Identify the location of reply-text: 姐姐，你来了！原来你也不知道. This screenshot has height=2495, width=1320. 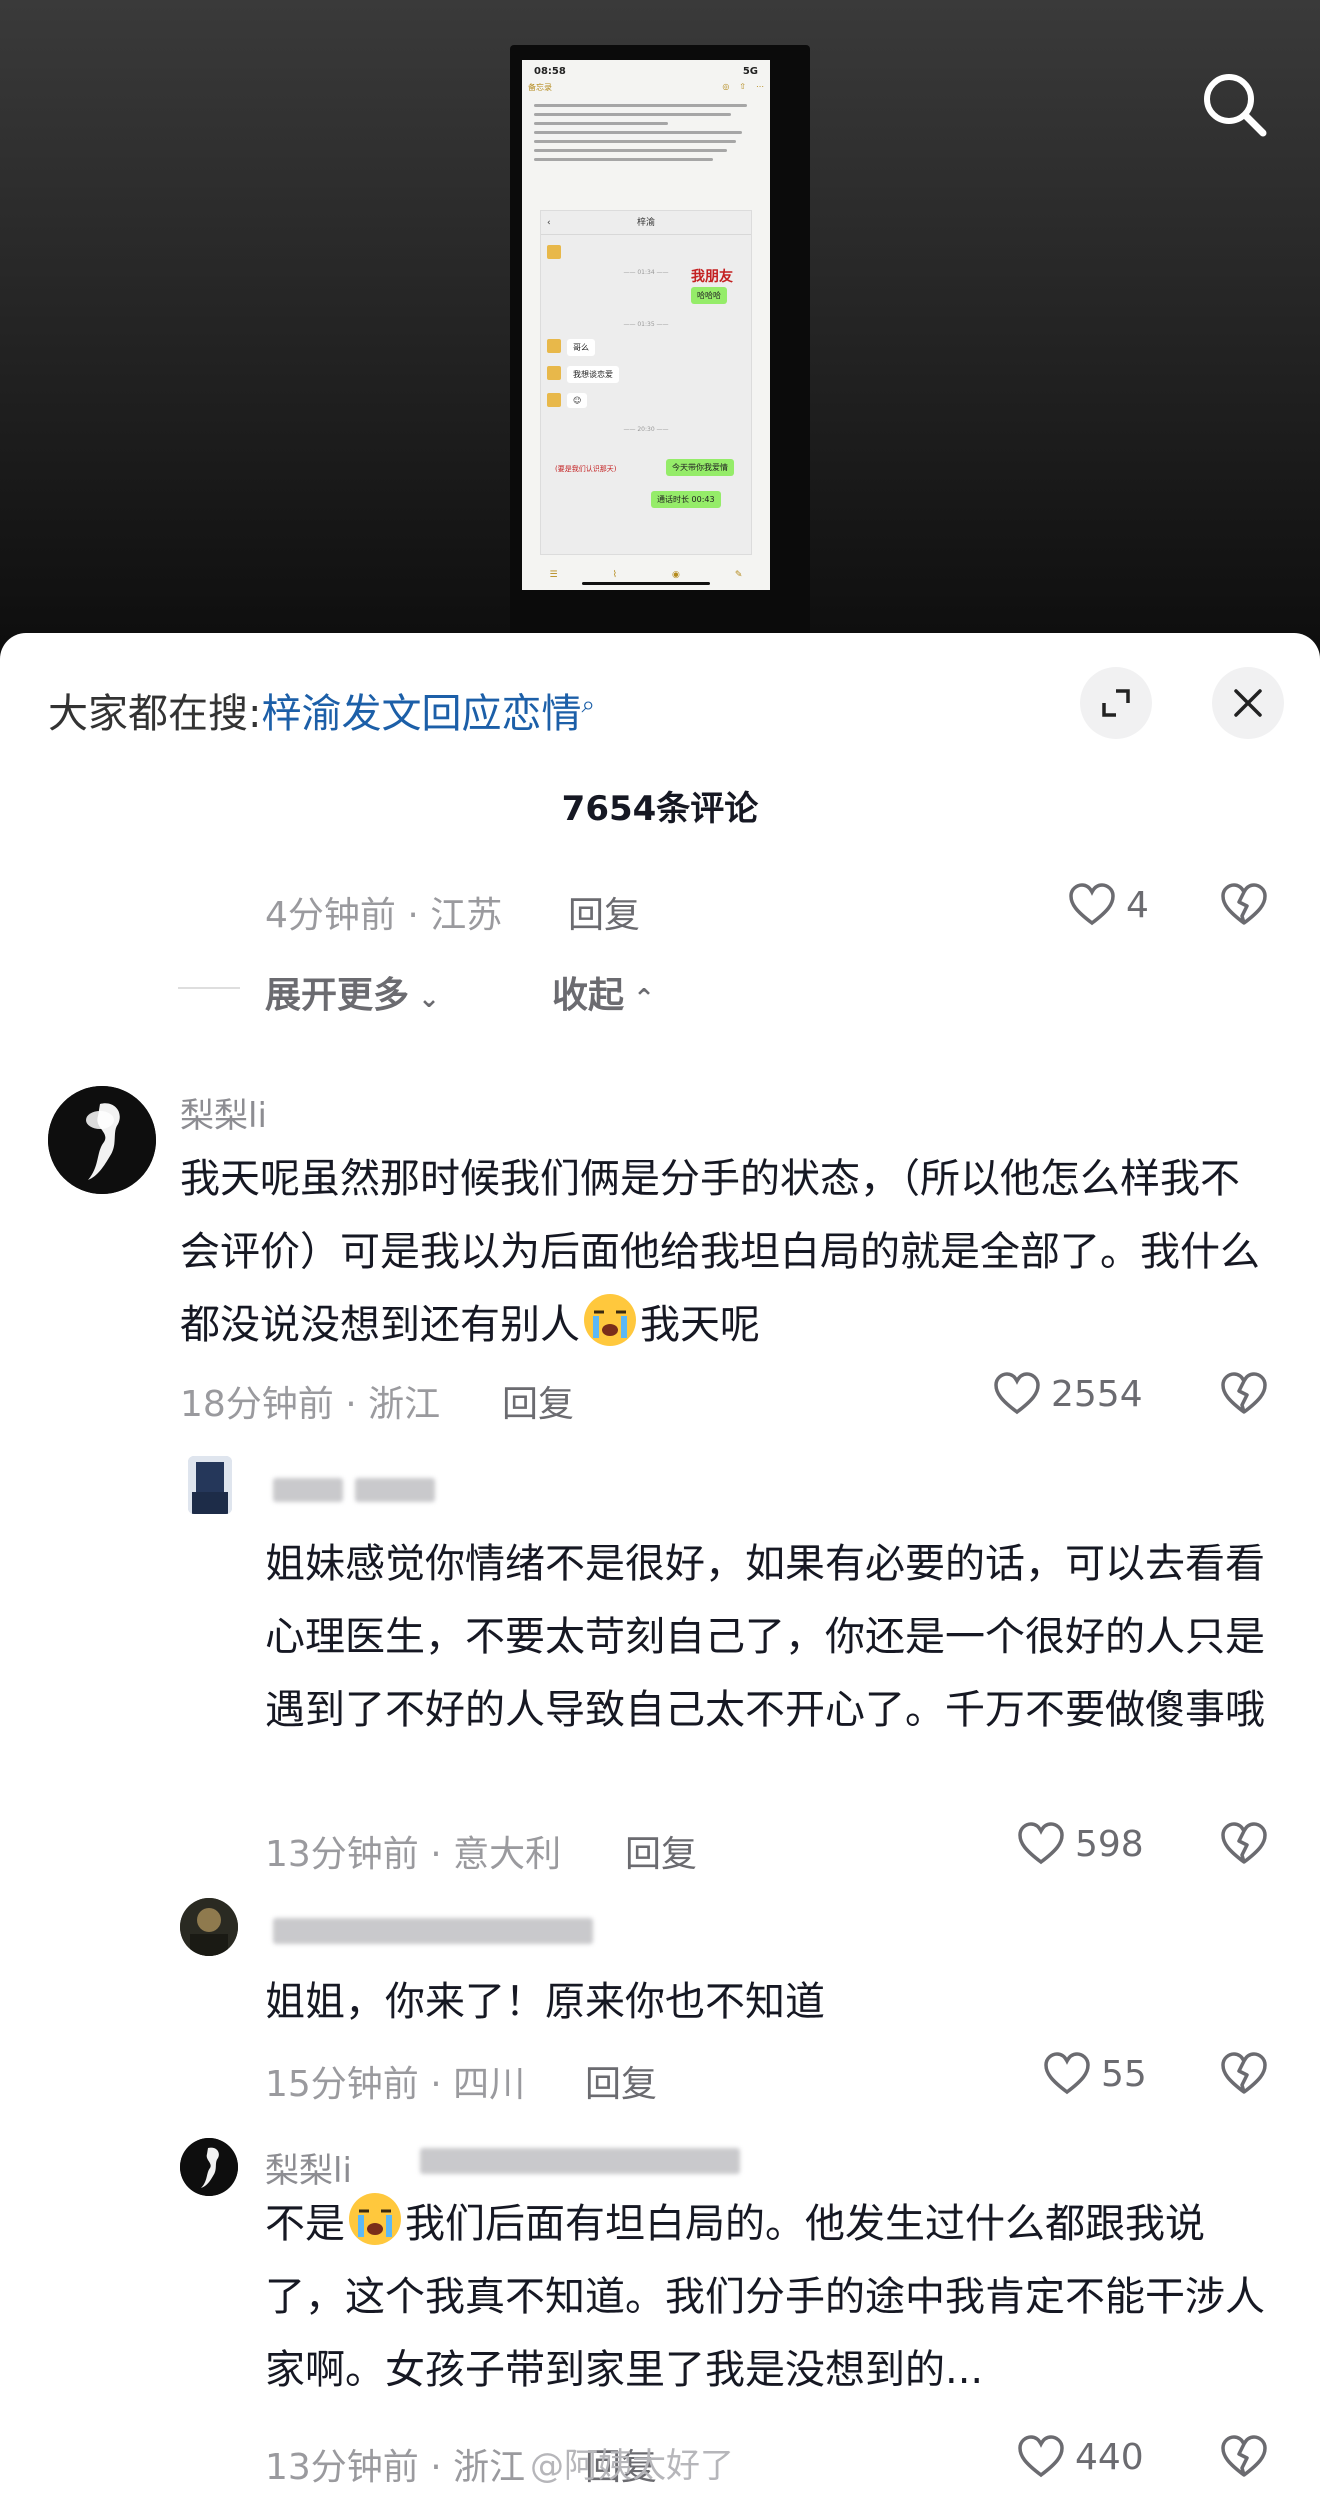
(545, 2002).